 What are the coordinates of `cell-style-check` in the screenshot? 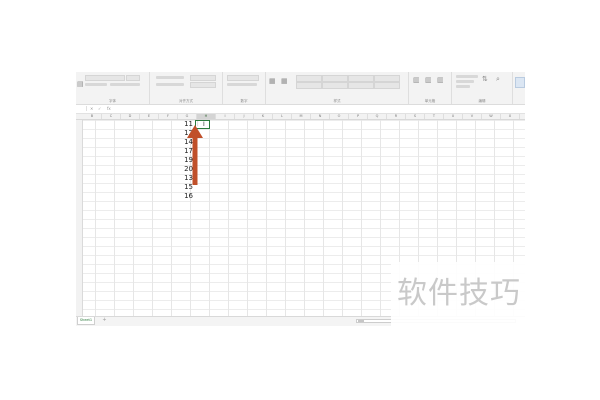 It's located at (335, 85).